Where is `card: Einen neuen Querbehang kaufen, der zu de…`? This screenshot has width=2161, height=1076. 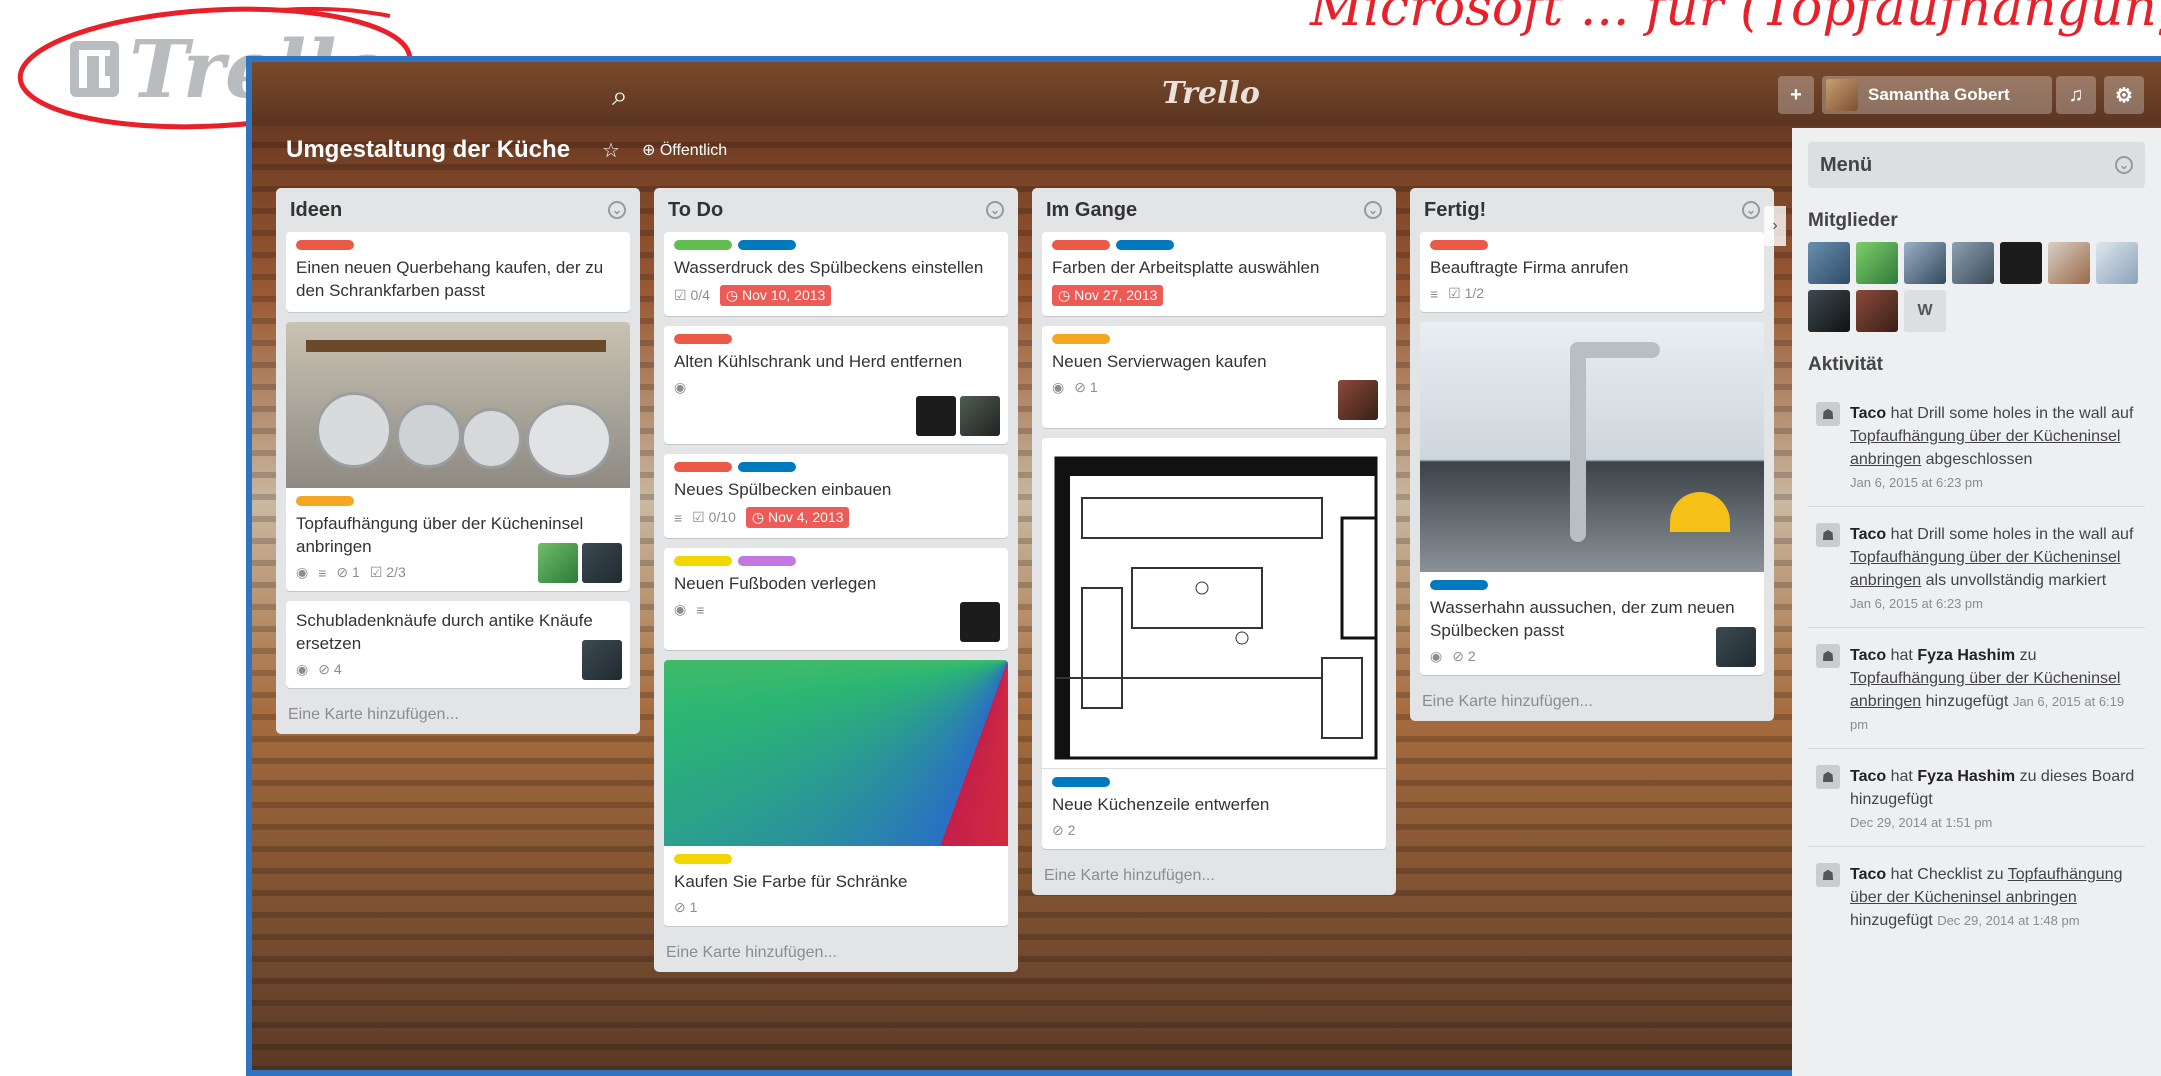 card: Einen neuen Querbehang kaufen, der zu de… is located at coordinates (458, 272).